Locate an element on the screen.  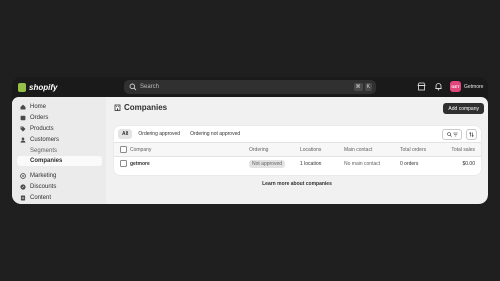
store-switcher: GET Getmore is located at coordinates (466, 86).